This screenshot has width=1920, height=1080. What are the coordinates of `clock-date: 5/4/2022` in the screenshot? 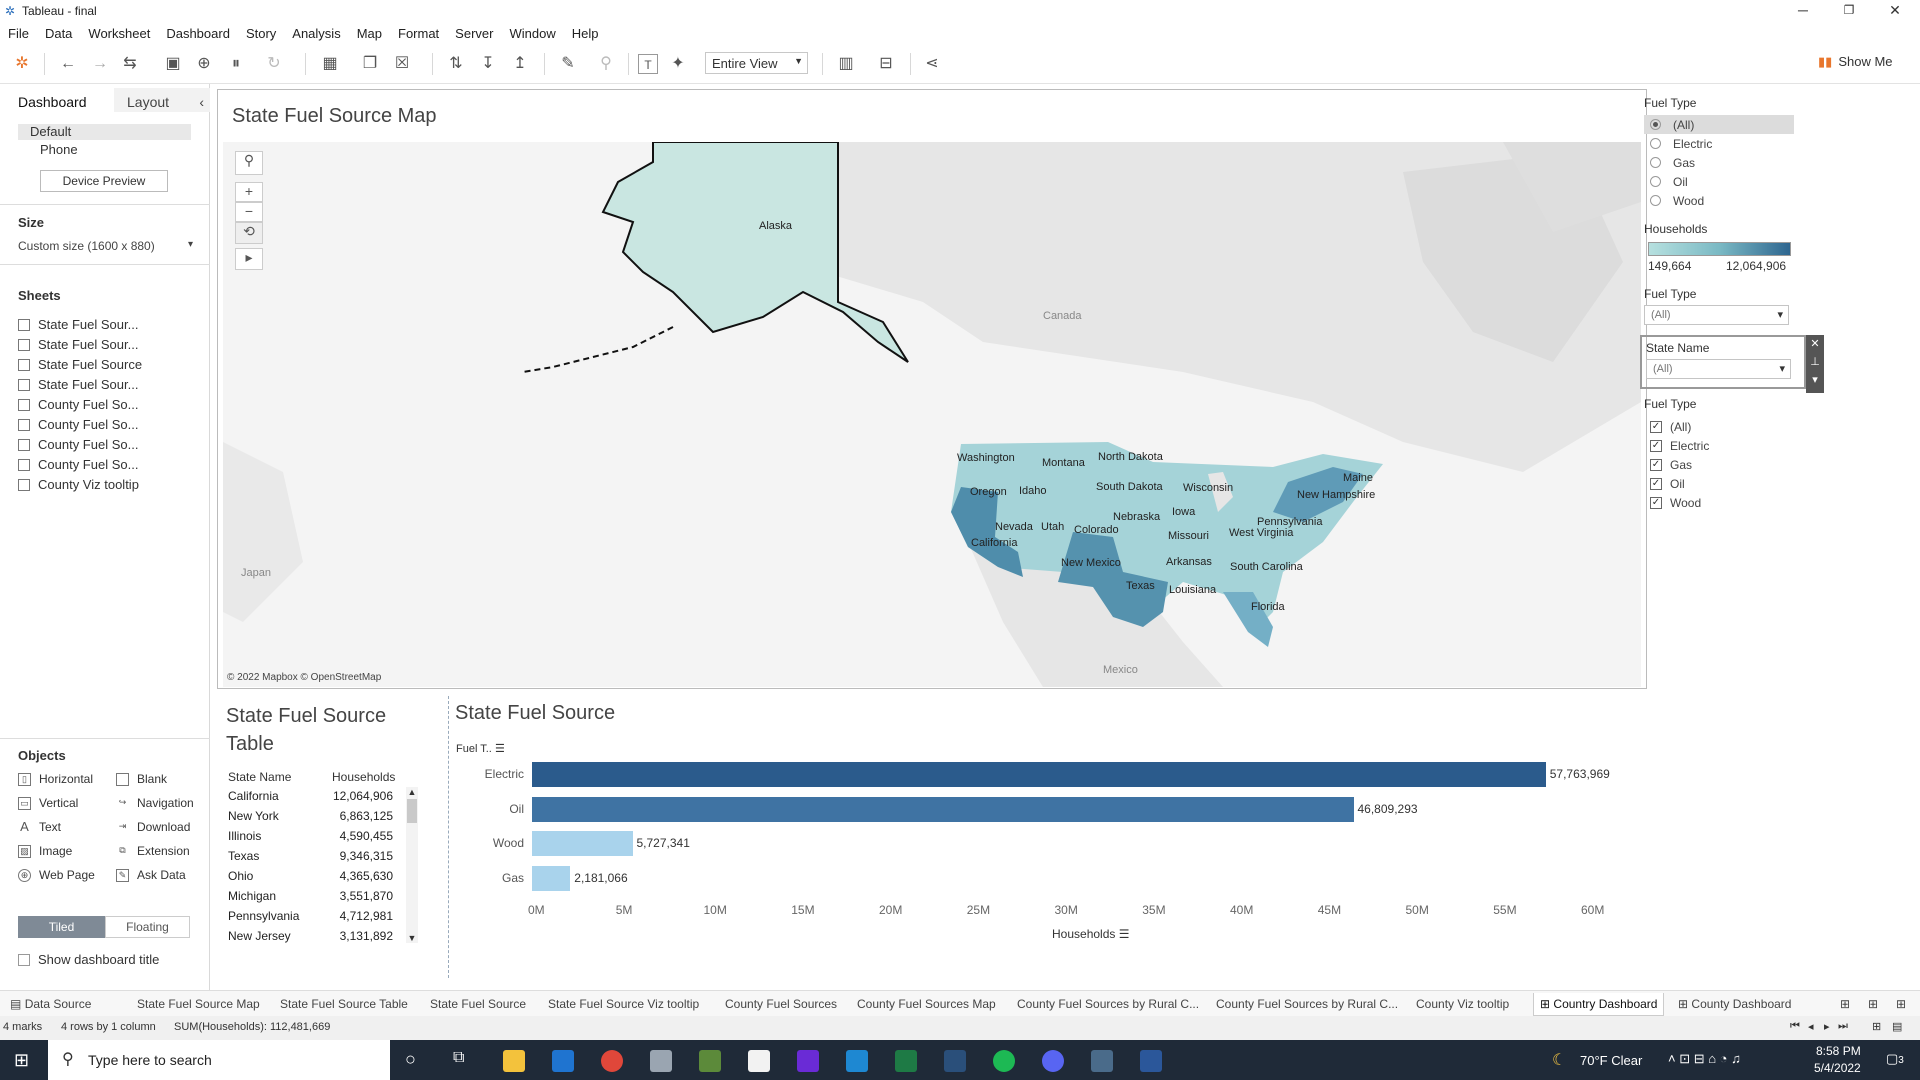 It's located at (1837, 1068).